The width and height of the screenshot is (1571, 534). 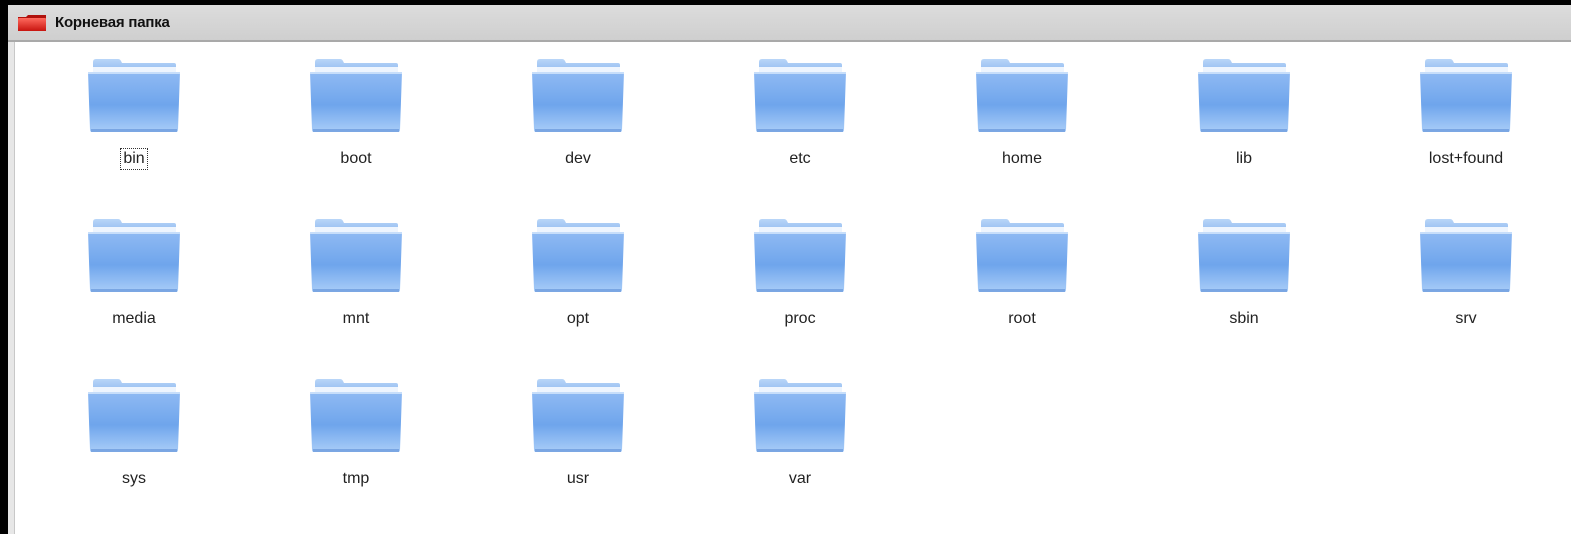 I want to click on folder-item-lib: lib, so click(x=1244, y=112).